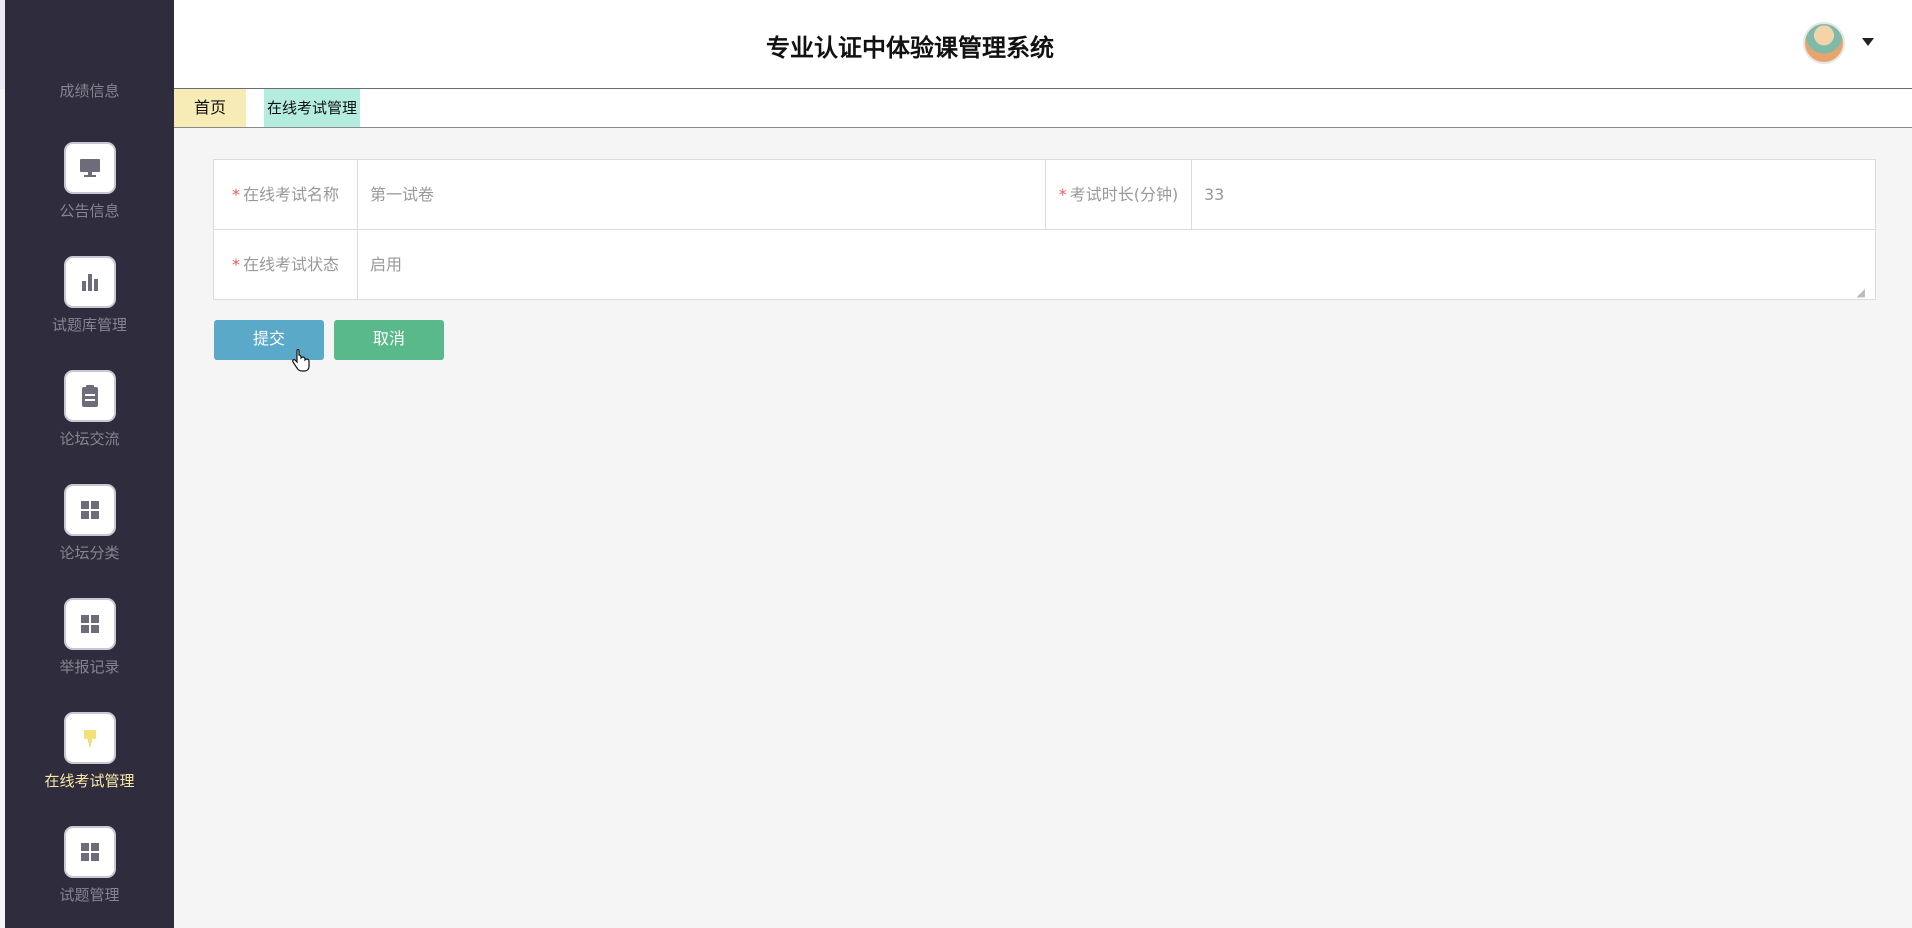  What do you see at coordinates (910, 48) in the screenshot?
I see `app-title: 专业认证中体验课管理系统` at bounding box center [910, 48].